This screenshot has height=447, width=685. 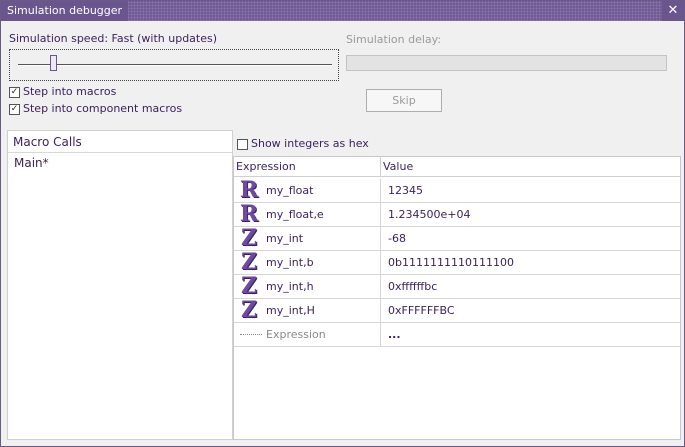 What do you see at coordinates (451, 262) in the screenshot?
I see `value-text: 0b1111111110111100` at bounding box center [451, 262].